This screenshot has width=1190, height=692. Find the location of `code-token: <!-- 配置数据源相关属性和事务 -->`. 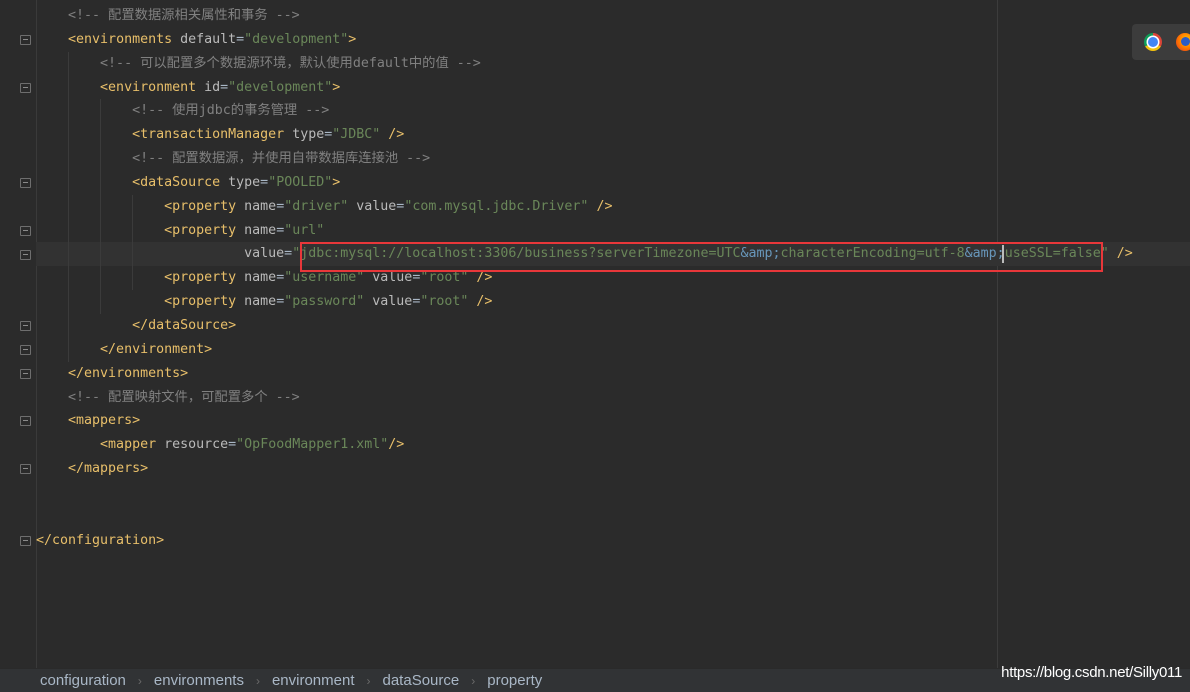

code-token: <!-- 配置数据源相关属性和事务 --> is located at coordinates (184, 15).